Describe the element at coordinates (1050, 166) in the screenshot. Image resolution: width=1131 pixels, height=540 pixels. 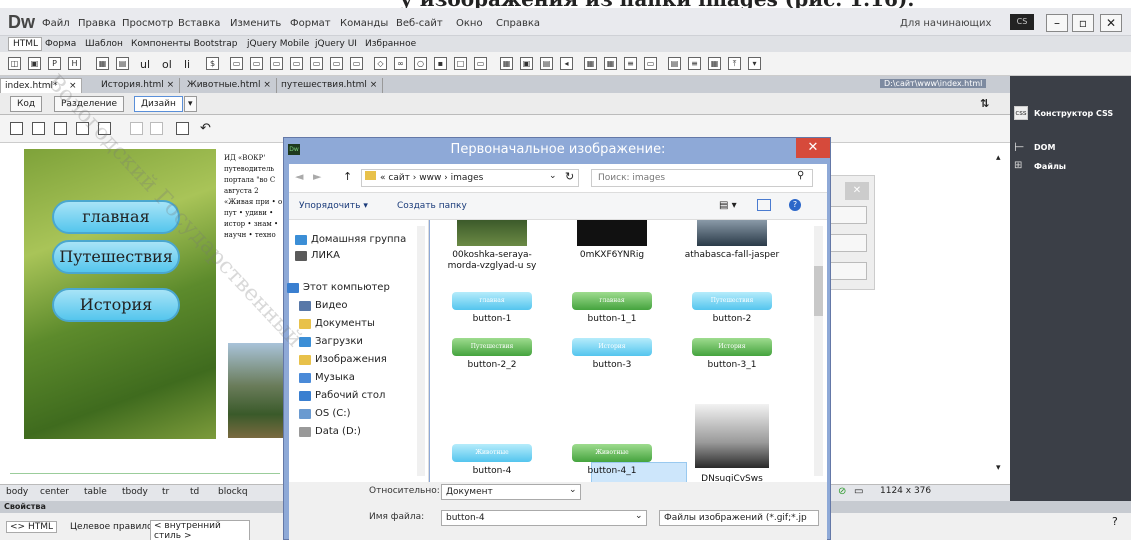
I see `panel-files: Файлы` at that location.